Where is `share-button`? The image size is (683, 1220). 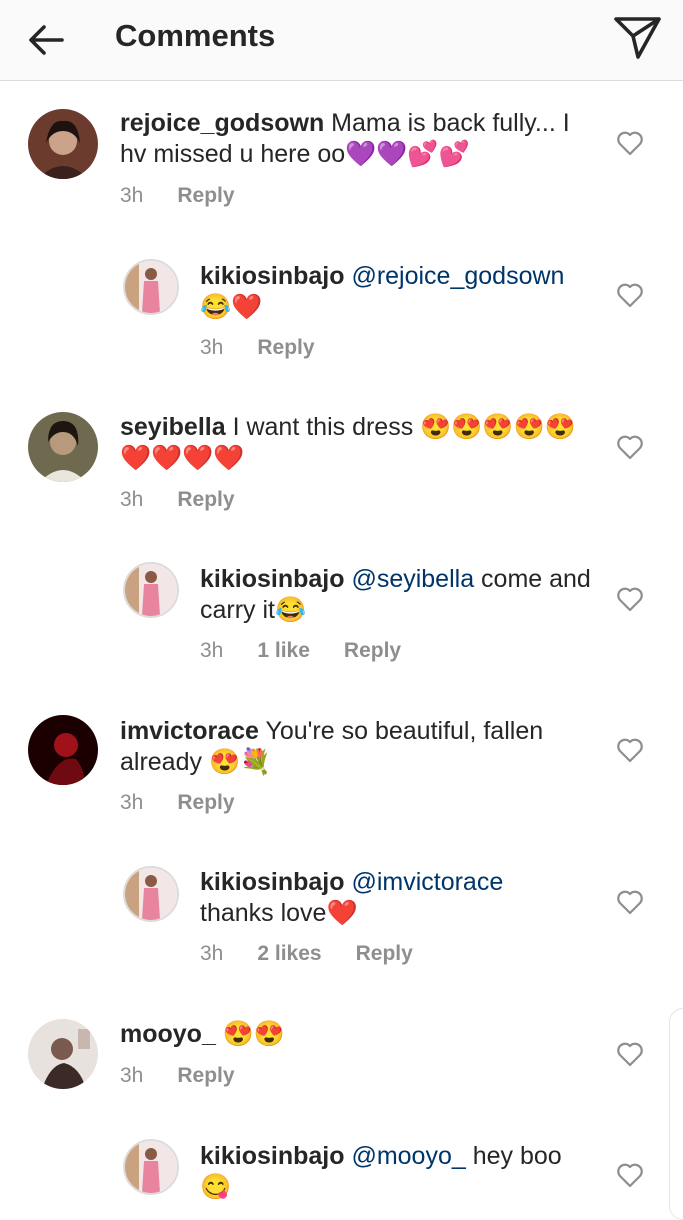
share-button is located at coordinates (638, 38).